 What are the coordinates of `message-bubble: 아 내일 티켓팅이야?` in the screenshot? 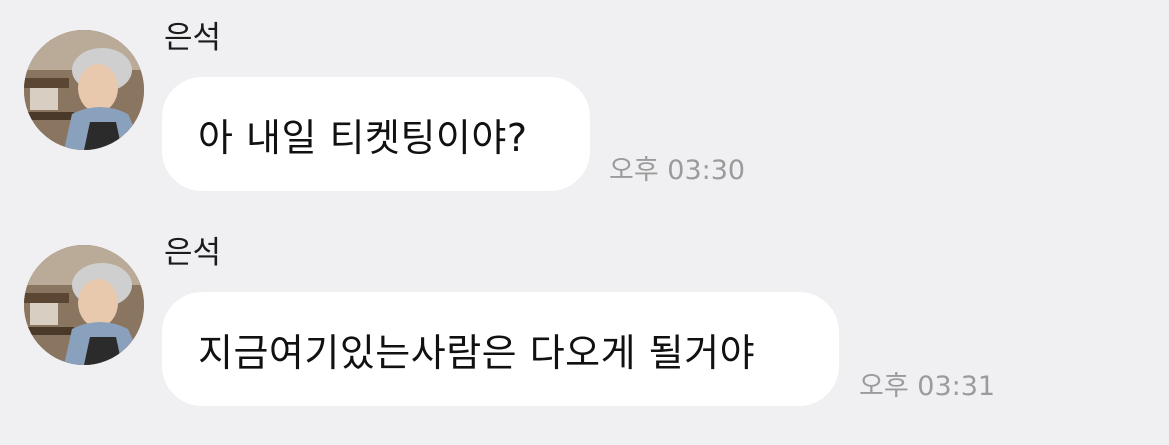 It's located at (376, 134).